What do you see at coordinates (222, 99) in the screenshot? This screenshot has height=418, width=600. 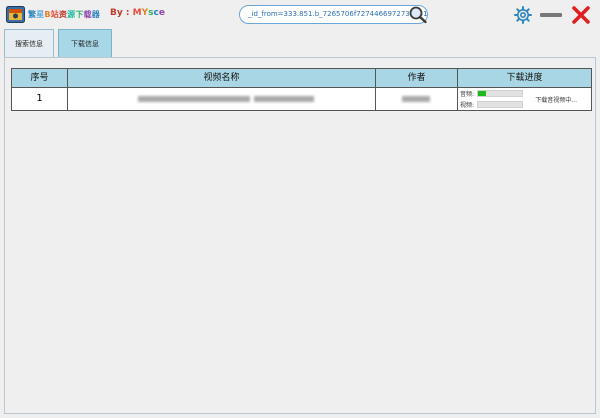 I see `row-video-name-redacted` at bounding box center [222, 99].